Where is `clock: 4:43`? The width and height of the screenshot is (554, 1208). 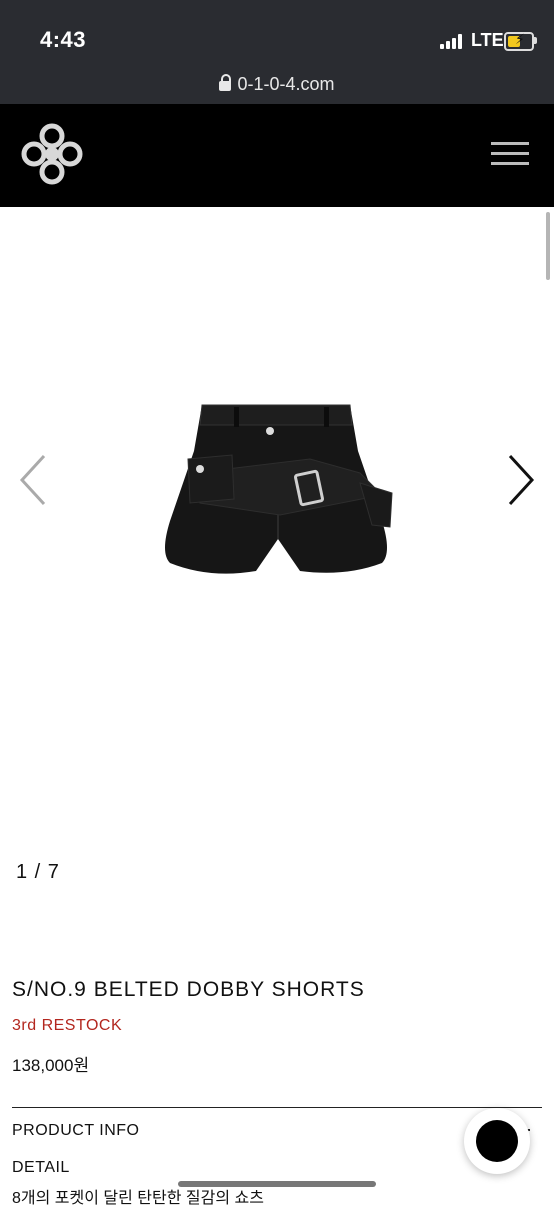
clock: 4:43 is located at coordinates (63, 39).